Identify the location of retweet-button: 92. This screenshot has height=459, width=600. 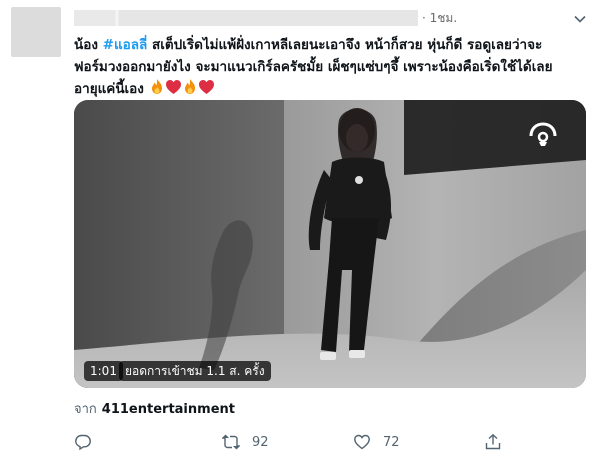
(245, 442).